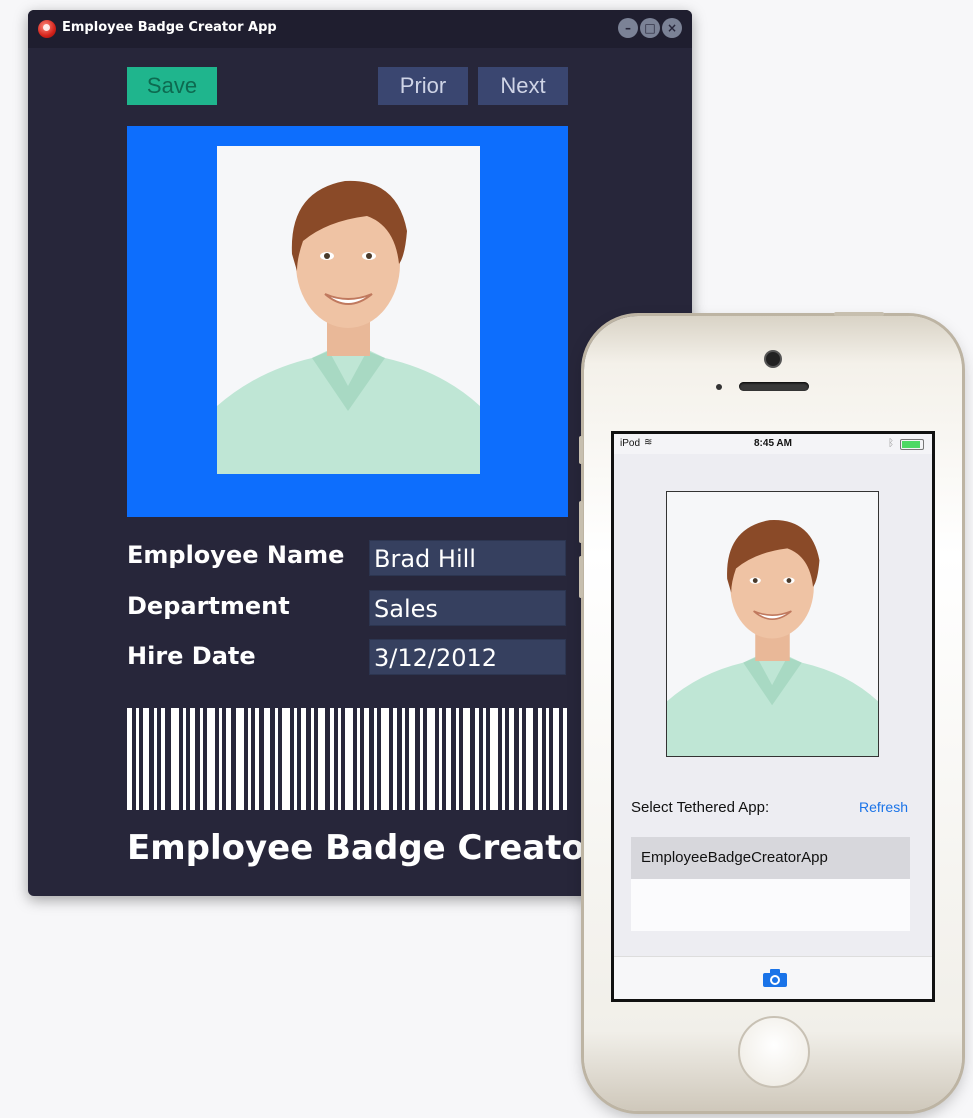 The height and width of the screenshot is (1118, 973). What do you see at coordinates (191, 656) in the screenshot?
I see `hire-date-label: Hire Date` at bounding box center [191, 656].